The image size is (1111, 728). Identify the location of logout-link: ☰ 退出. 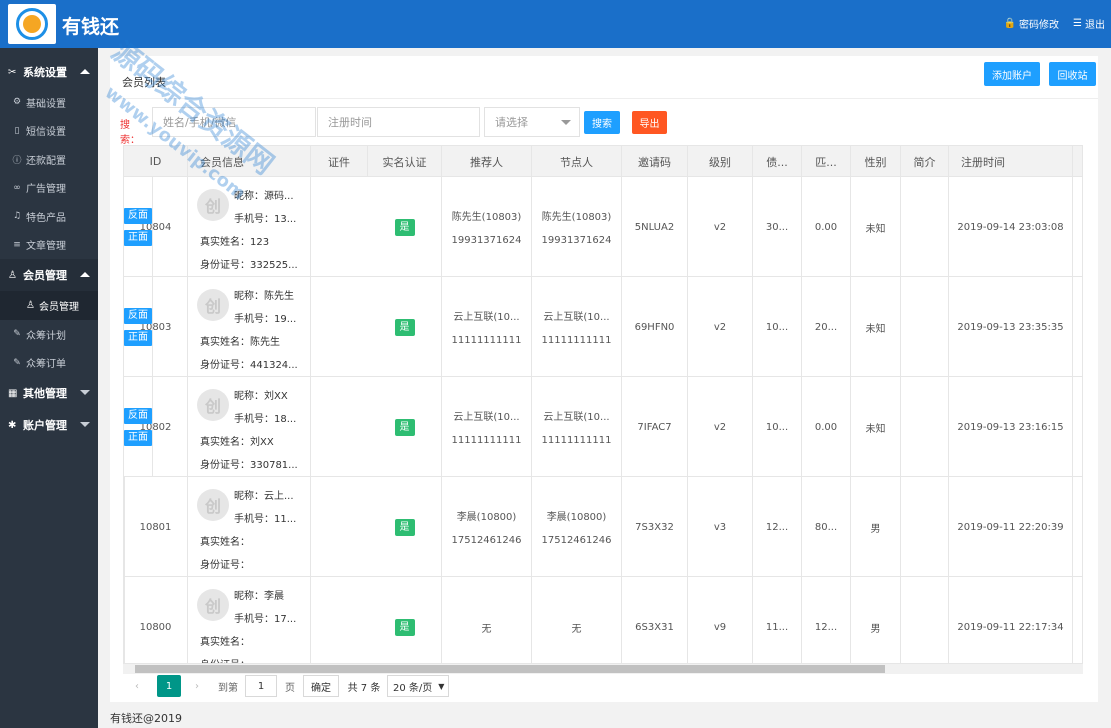
(1089, 23).